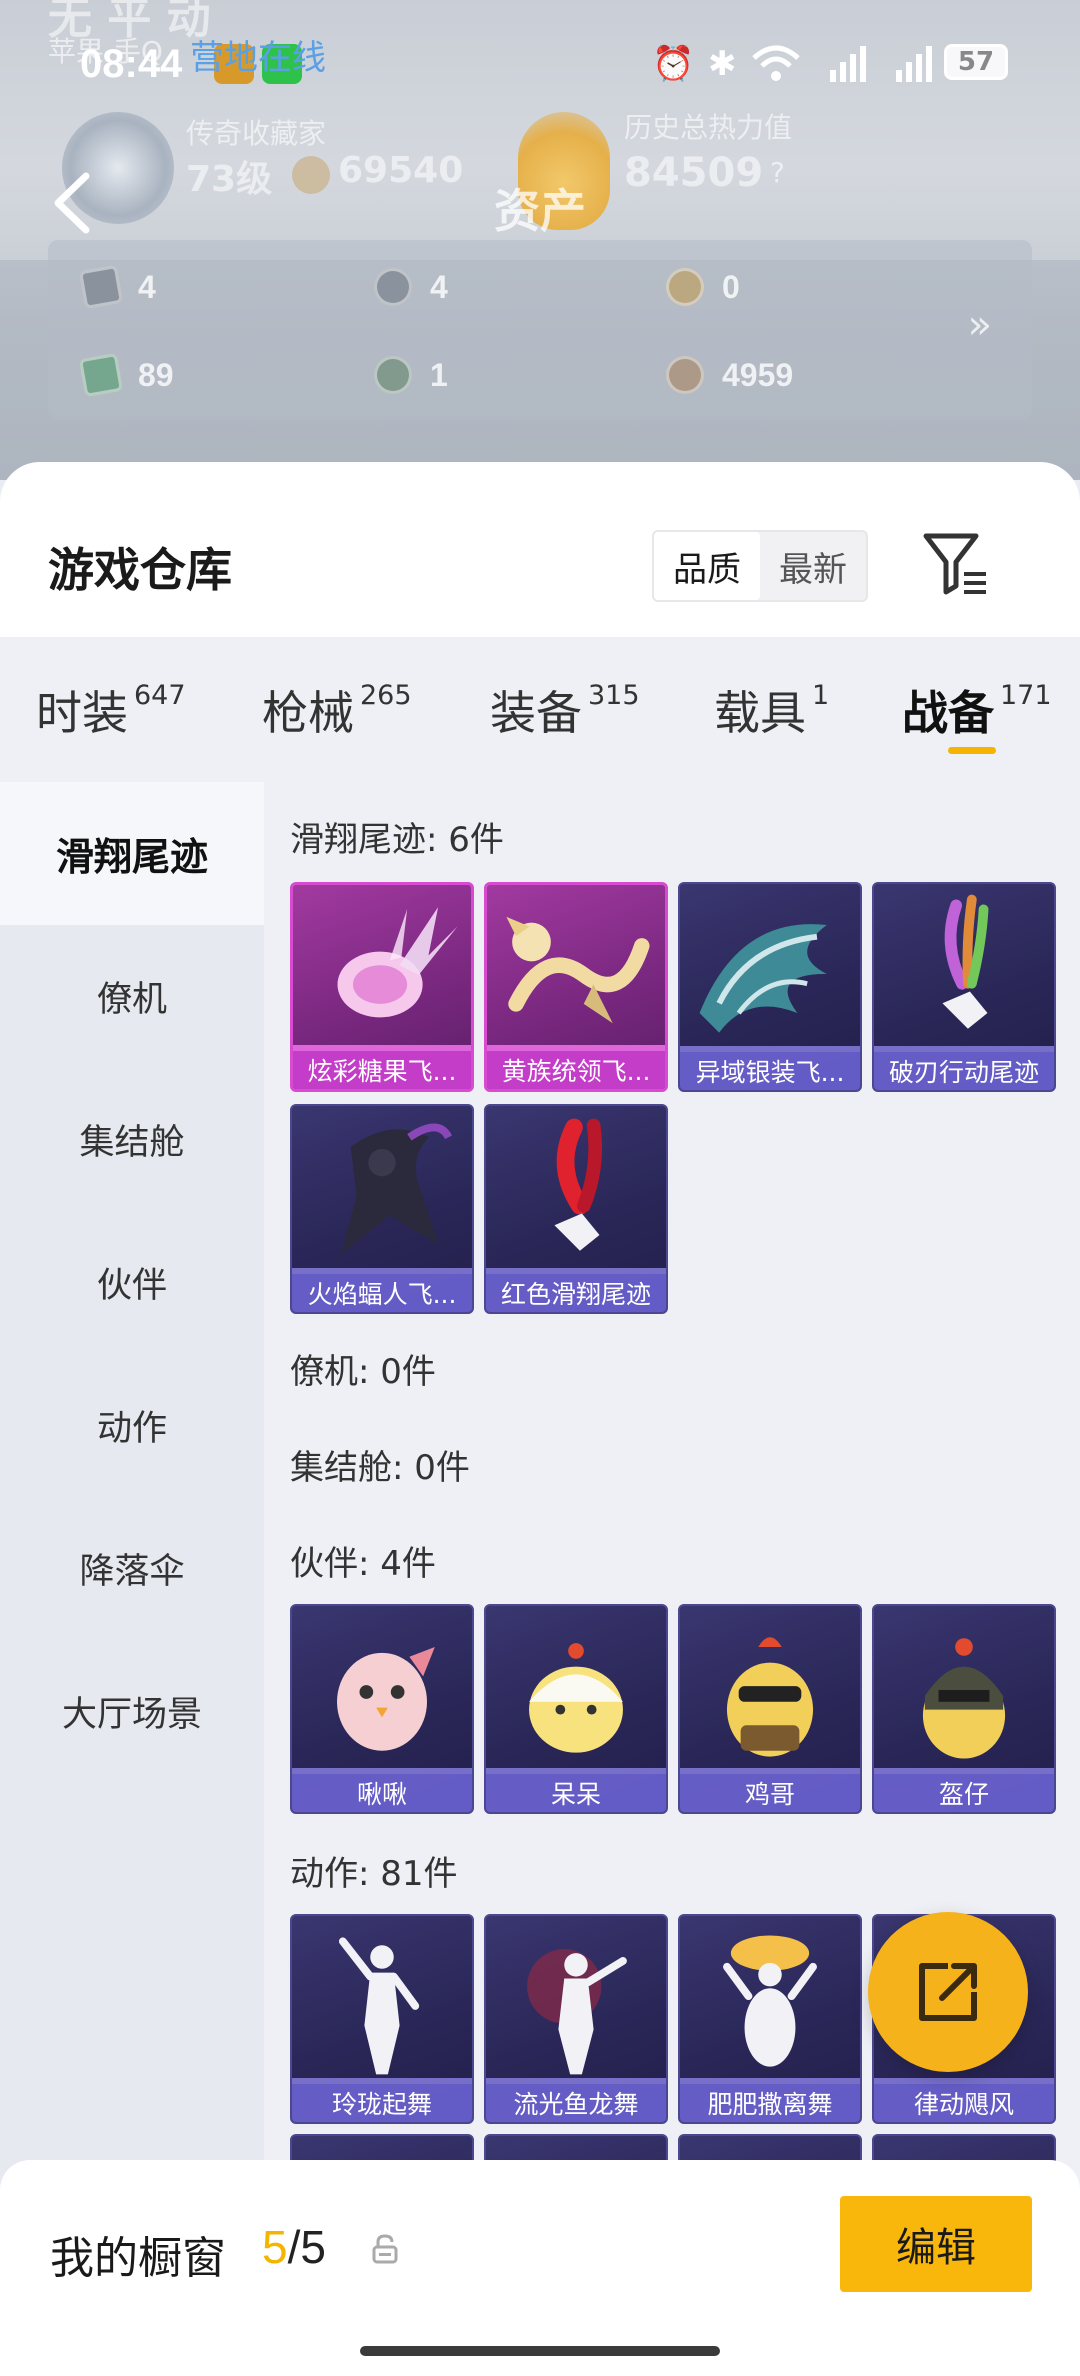  What do you see at coordinates (132, 1711) in the screenshot?
I see `sidebar-item-lobby-scene: 大厅场景` at bounding box center [132, 1711].